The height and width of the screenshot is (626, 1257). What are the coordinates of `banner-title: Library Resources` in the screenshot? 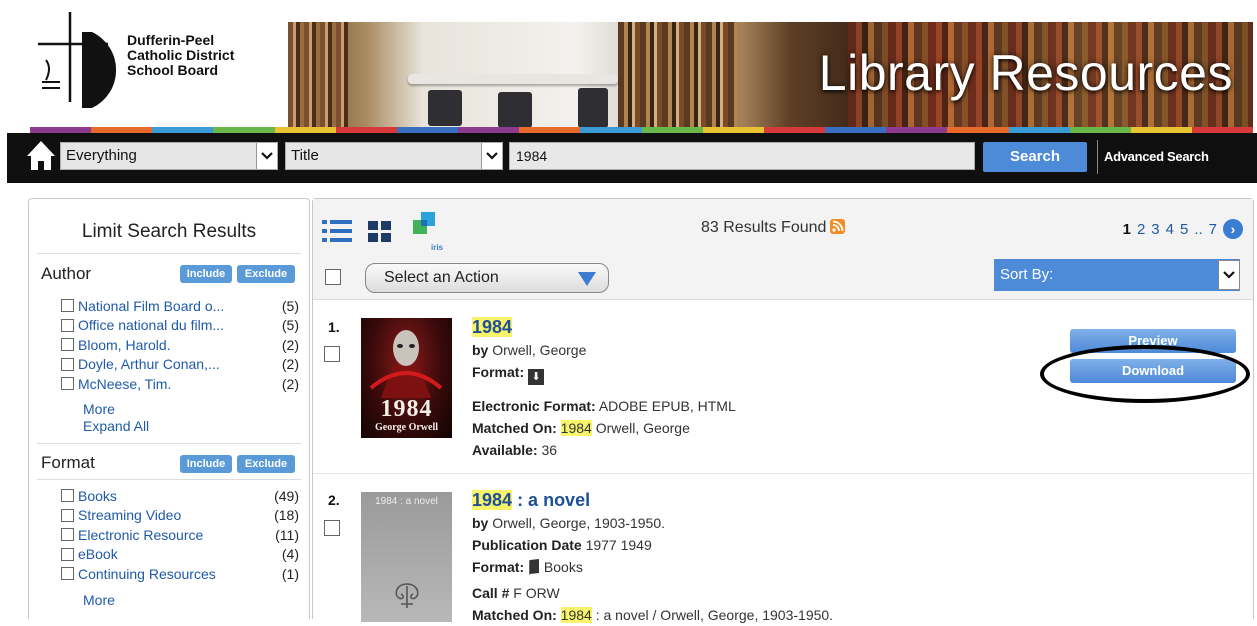 It's located at (1025, 73).